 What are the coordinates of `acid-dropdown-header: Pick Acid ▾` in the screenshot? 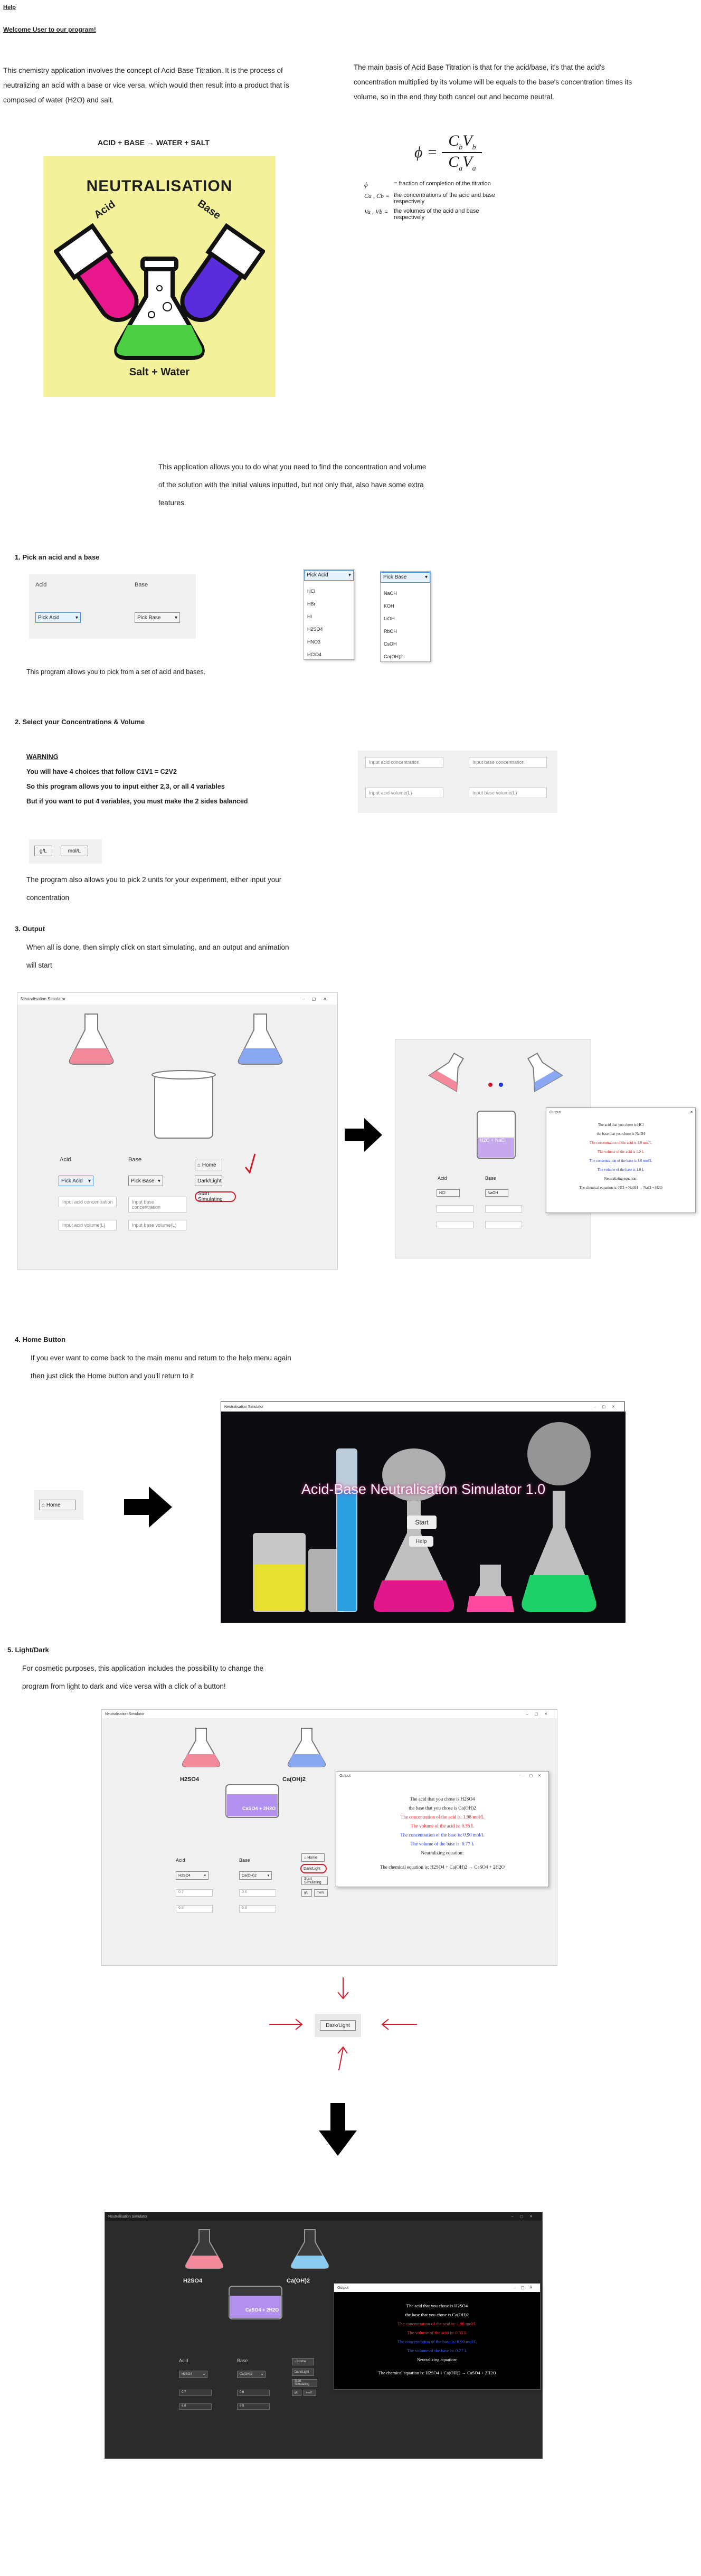 It's located at (329, 575).